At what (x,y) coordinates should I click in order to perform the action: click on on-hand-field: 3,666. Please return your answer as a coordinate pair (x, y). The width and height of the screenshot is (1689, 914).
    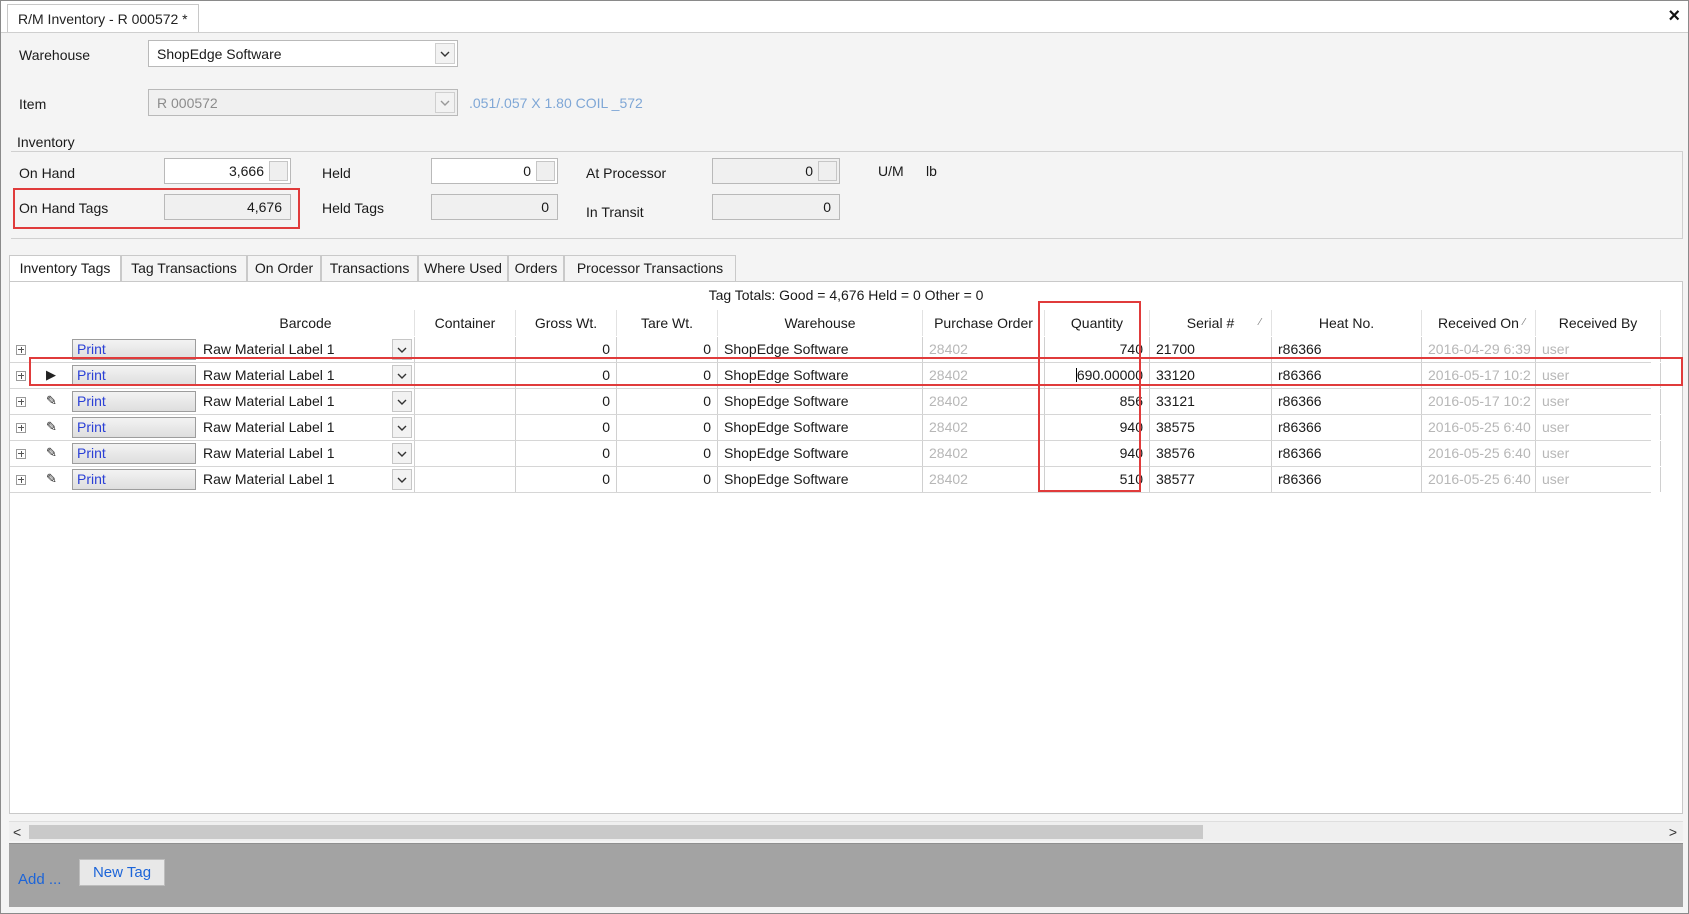
    Looking at the image, I should click on (227, 171).